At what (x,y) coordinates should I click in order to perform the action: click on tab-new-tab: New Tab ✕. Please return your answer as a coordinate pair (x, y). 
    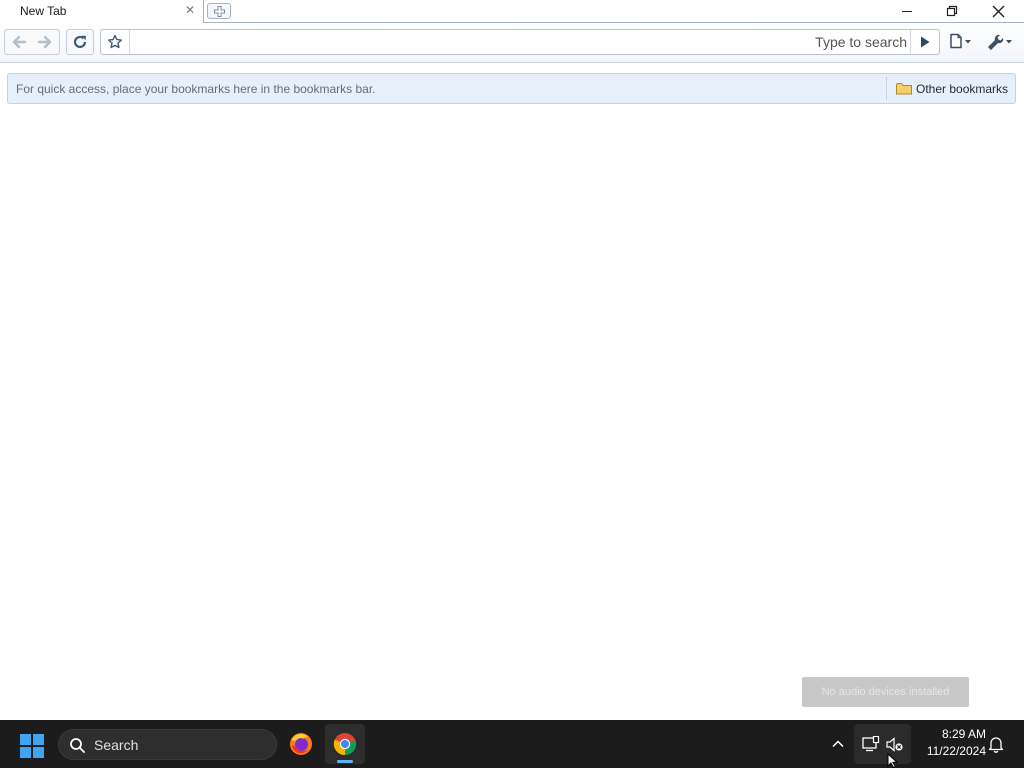
    Looking at the image, I should click on (102, 11).